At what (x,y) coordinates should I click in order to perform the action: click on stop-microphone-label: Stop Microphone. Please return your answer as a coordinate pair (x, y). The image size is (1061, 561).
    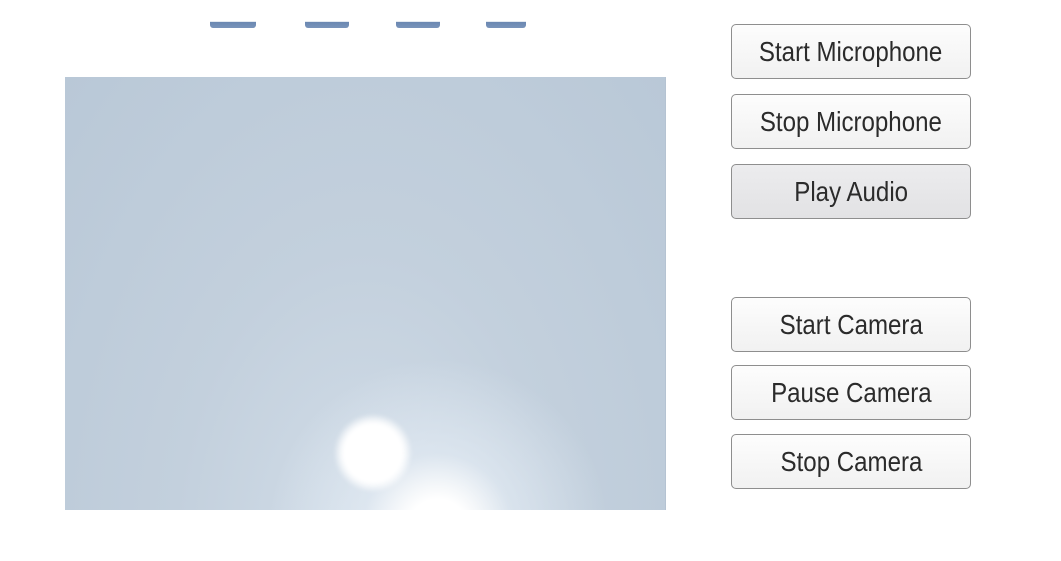
    Looking at the image, I should click on (851, 121).